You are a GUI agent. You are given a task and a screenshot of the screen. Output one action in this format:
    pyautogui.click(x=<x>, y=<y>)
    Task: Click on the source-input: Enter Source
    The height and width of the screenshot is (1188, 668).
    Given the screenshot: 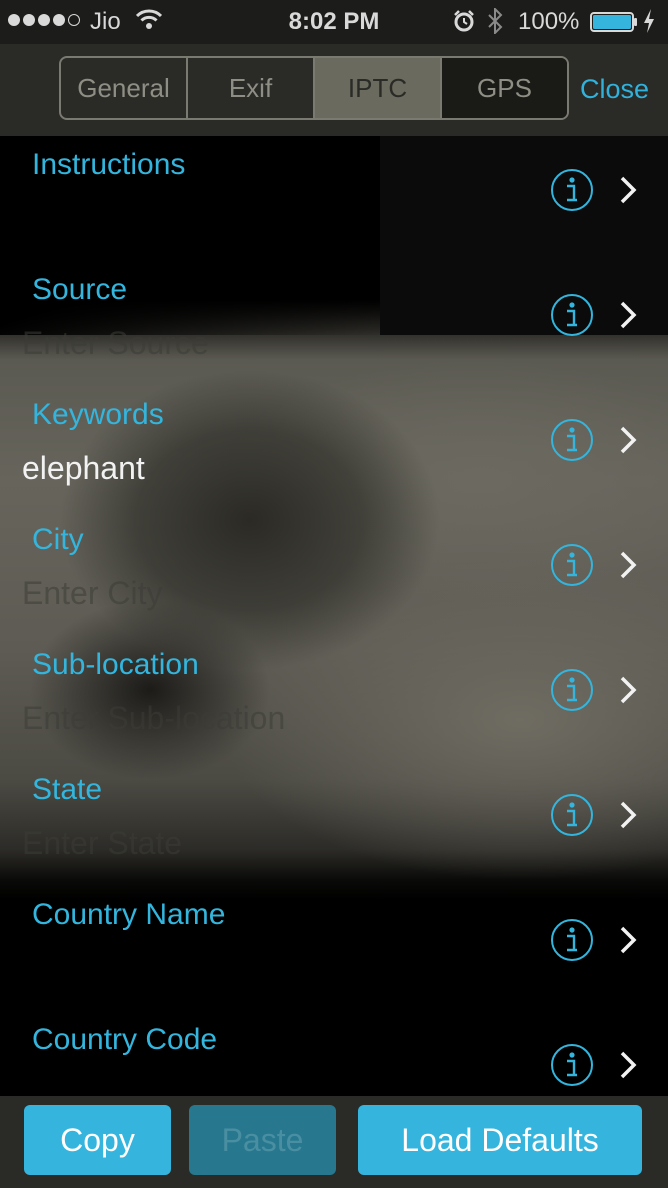 What is the action you would take?
    pyautogui.click(x=115, y=343)
    